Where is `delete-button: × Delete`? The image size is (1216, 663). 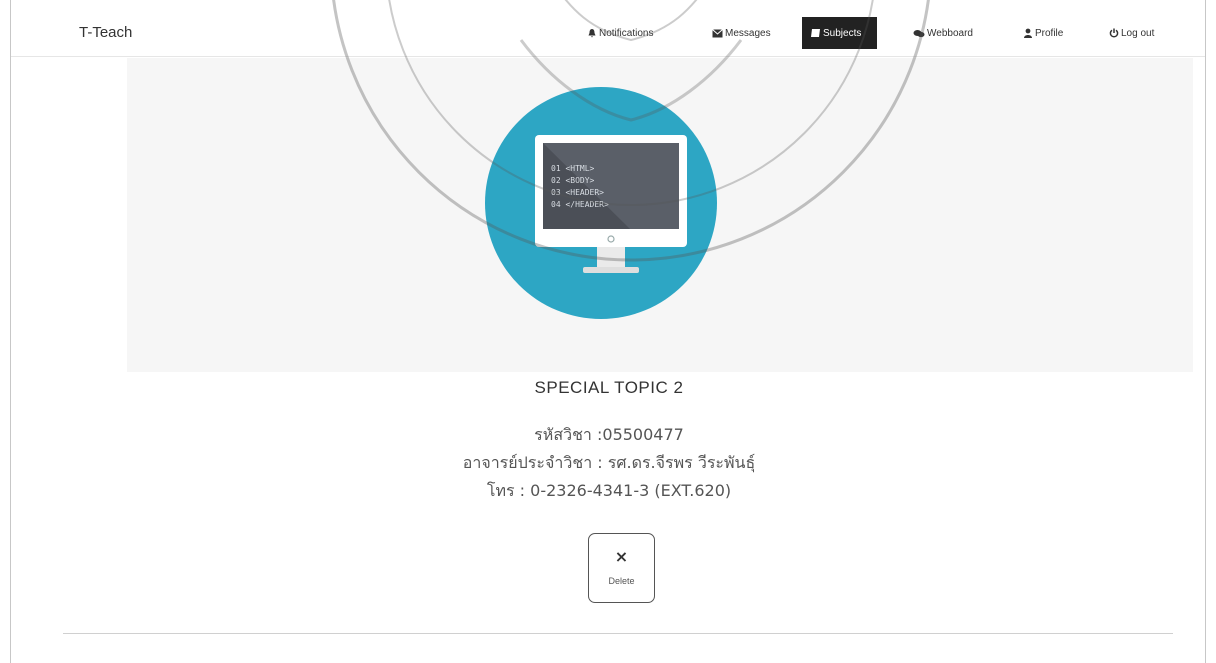 delete-button: × Delete is located at coordinates (621, 568).